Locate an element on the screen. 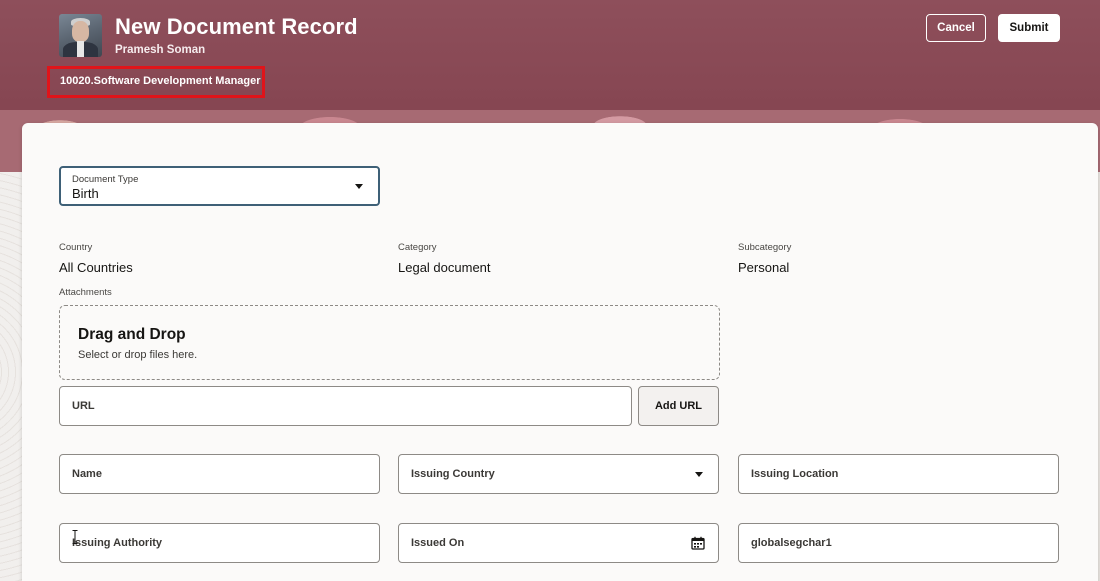  issuing-authority-placeholder: Issuing Authority is located at coordinates (117, 543).